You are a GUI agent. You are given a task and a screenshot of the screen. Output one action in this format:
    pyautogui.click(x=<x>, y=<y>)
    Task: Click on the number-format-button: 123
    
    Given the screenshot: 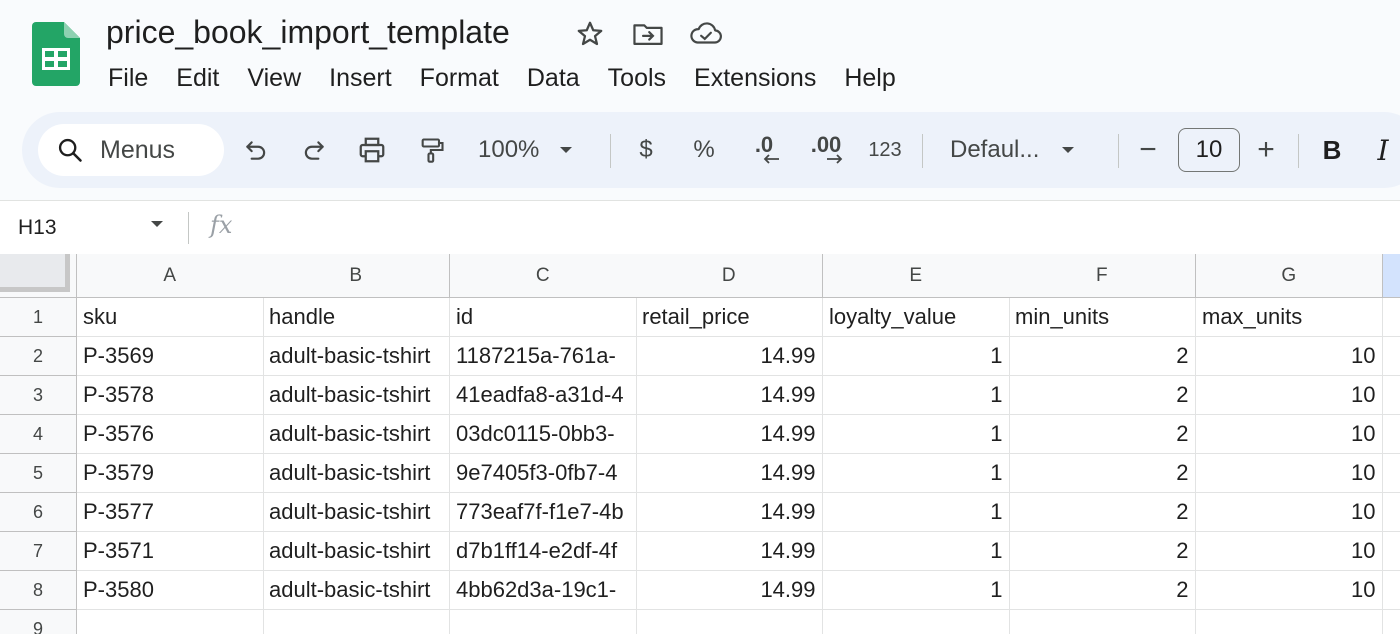 What is the action you would take?
    pyautogui.click(x=885, y=150)
    